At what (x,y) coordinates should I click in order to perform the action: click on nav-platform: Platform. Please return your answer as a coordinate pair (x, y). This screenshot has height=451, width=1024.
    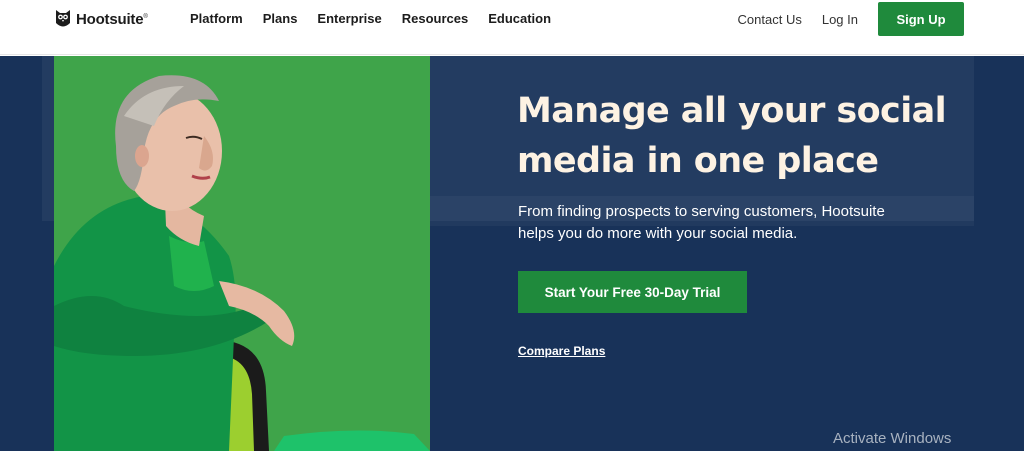
    Looking at the image, I should click on (216, 18).